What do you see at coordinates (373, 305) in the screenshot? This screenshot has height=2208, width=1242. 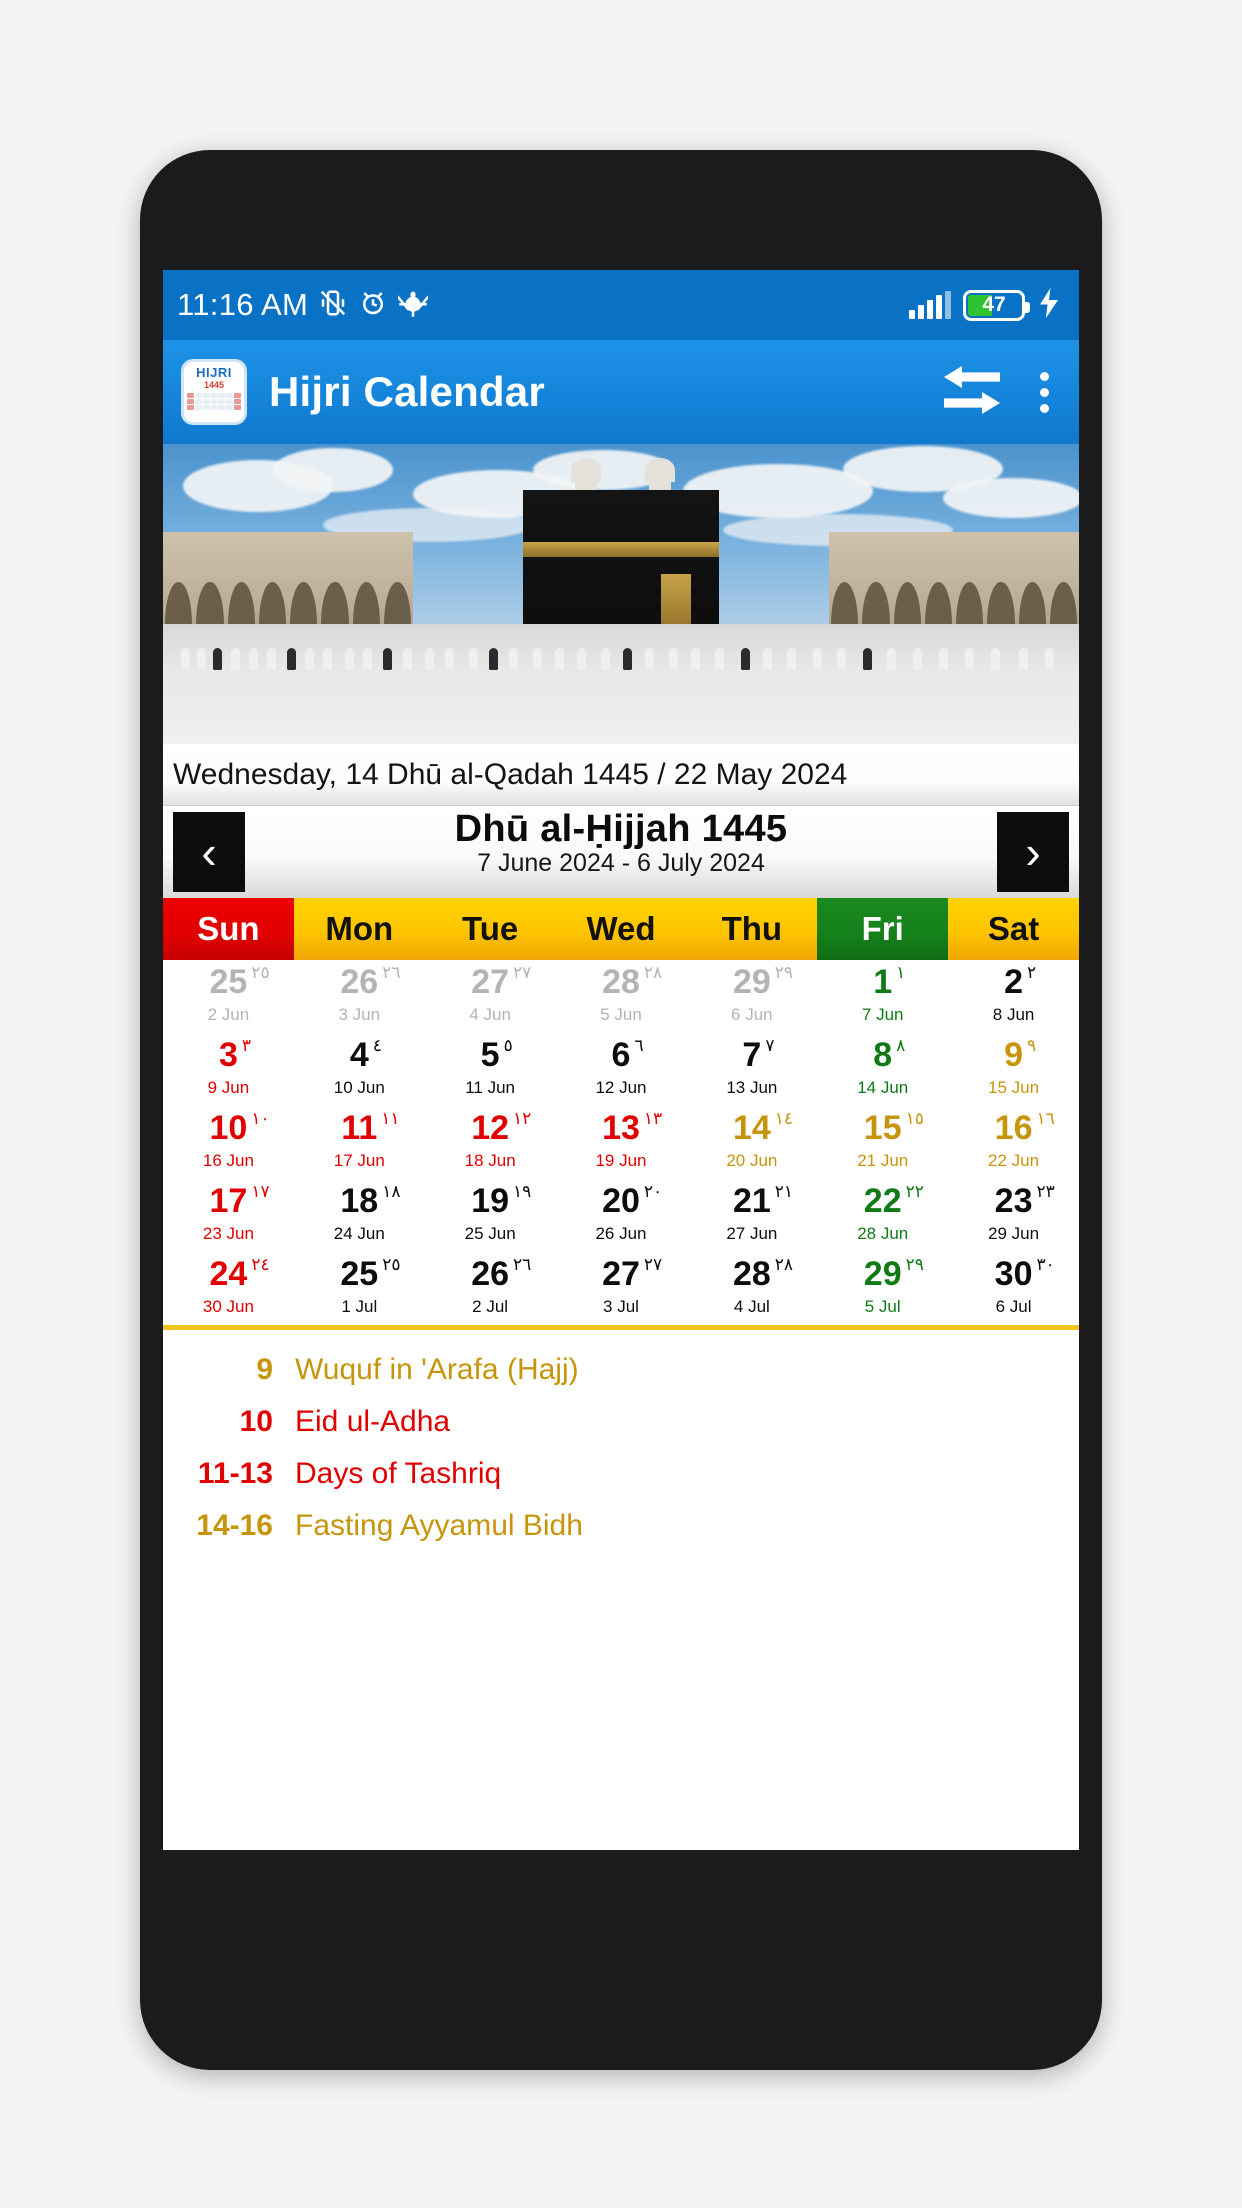 I see `alarm-icon` at bounding box center [373, 305].